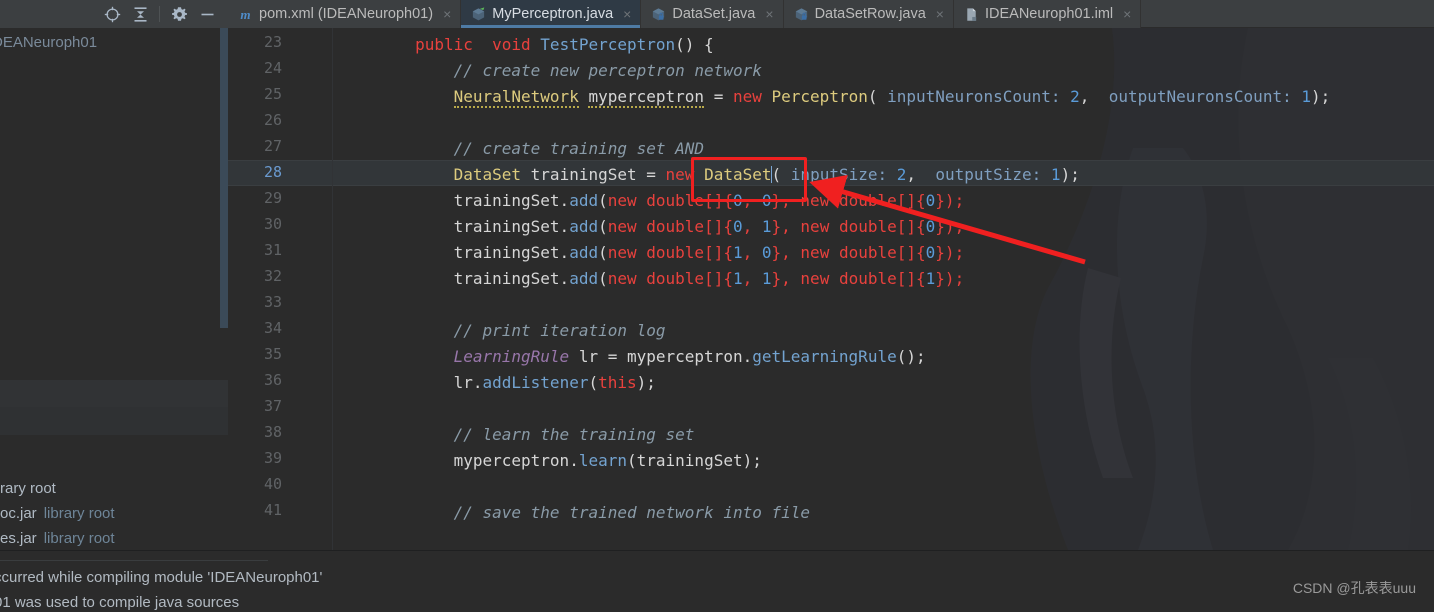  What do you see at coordinates (272, 484) in the screenshot?
I see `line-number: 40` at bounding box center [272, 484].